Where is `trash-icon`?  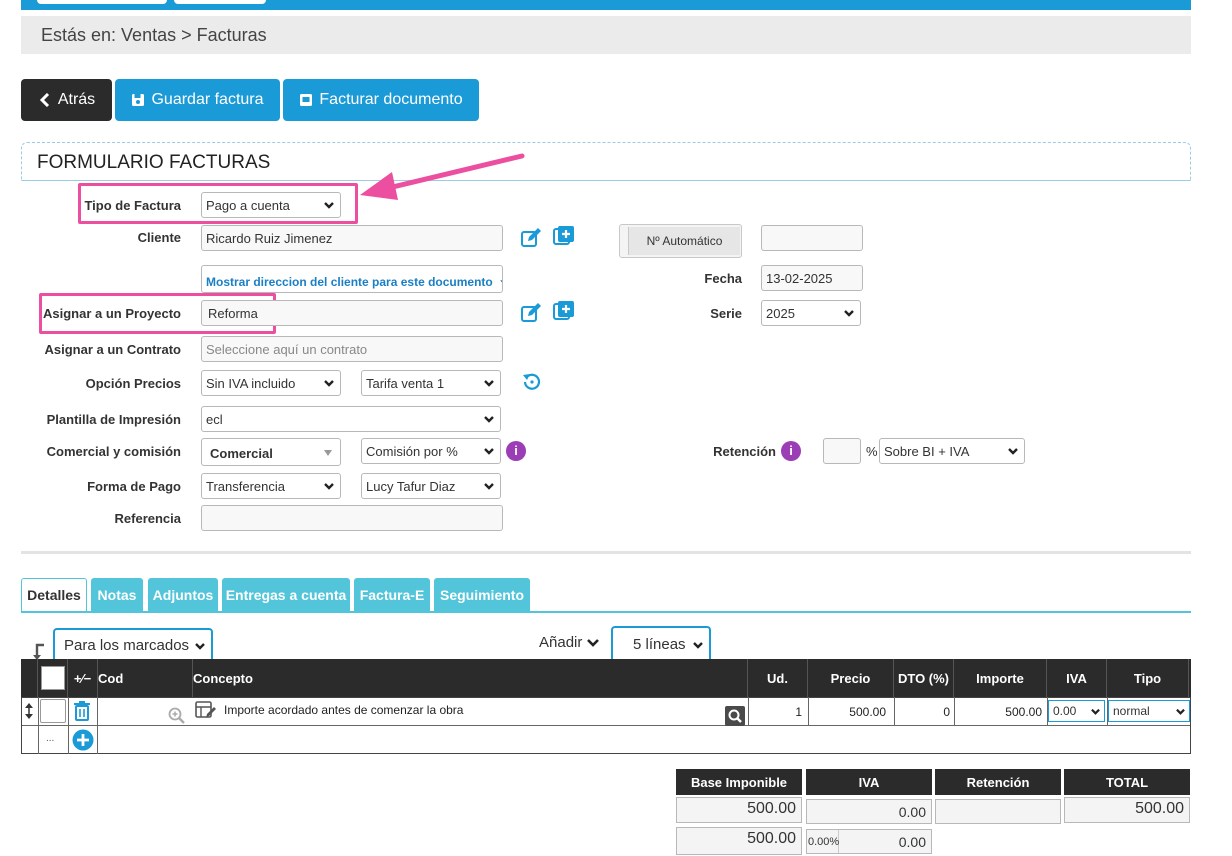 trash-icon is located at coordinates (82, 711).